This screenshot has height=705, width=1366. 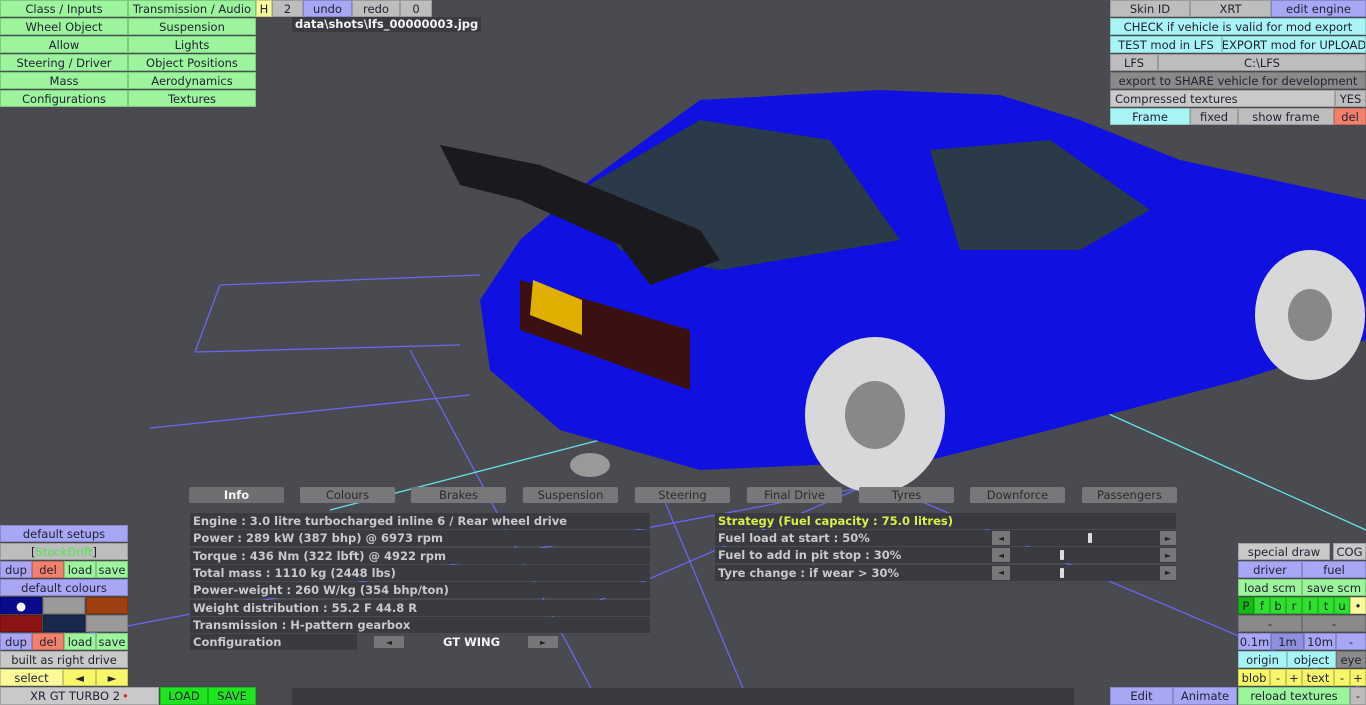 I want to click on blob-plus-button: +, so click(x=1294, y=677).